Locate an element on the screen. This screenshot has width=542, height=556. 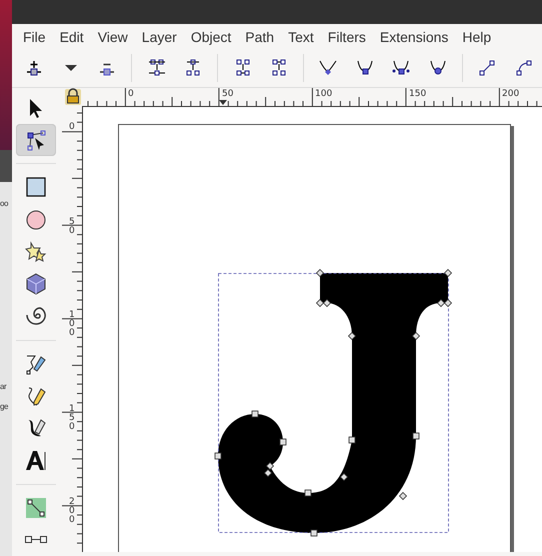
square-nodes-icon is located at coordinates (36, 540).